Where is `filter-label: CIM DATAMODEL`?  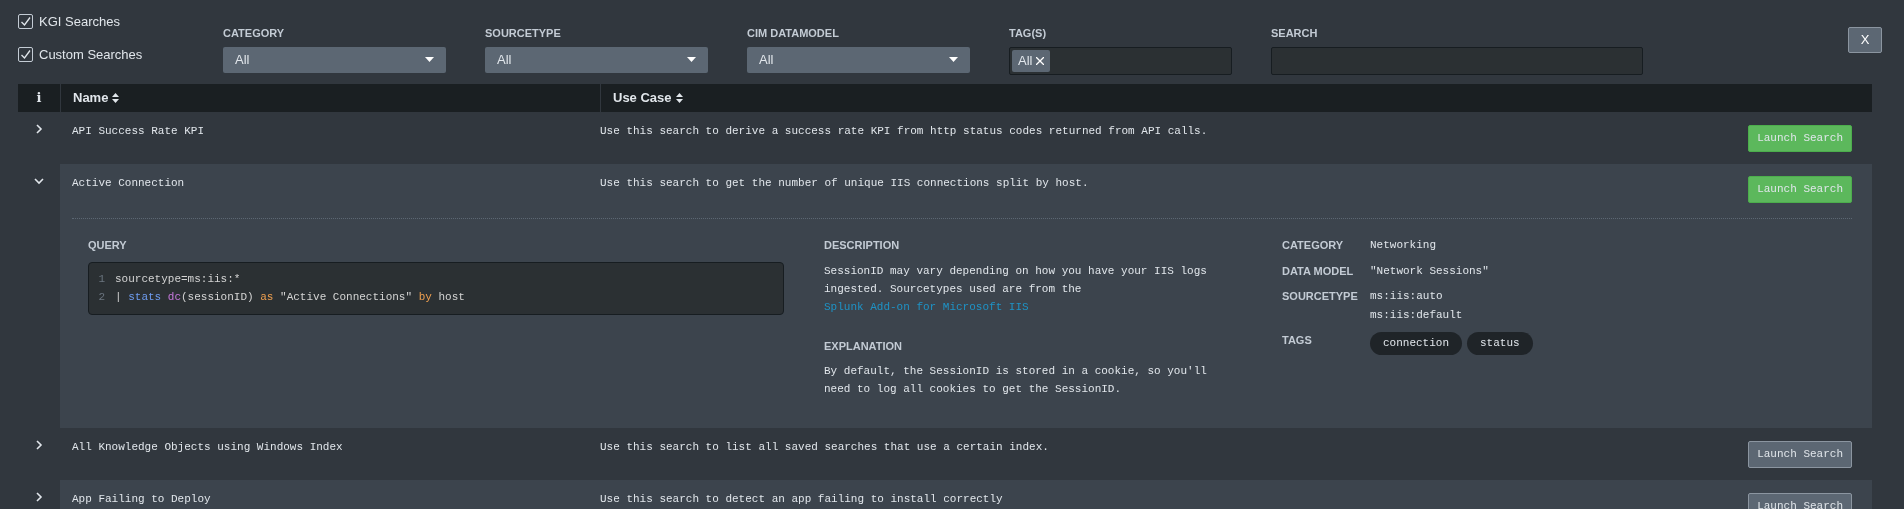 filter-label: CIM DATAMODEL is located at coordinates (793, 33).